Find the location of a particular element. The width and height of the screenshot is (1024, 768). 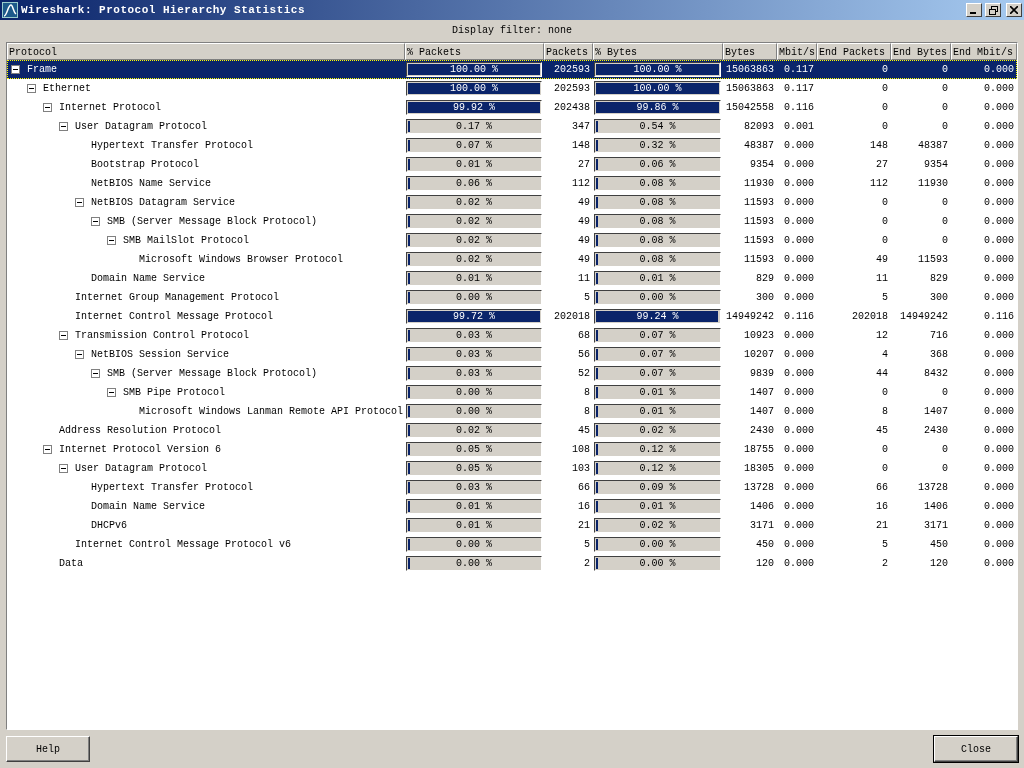

column-header: End Packets is located at coordinates (854, 51).